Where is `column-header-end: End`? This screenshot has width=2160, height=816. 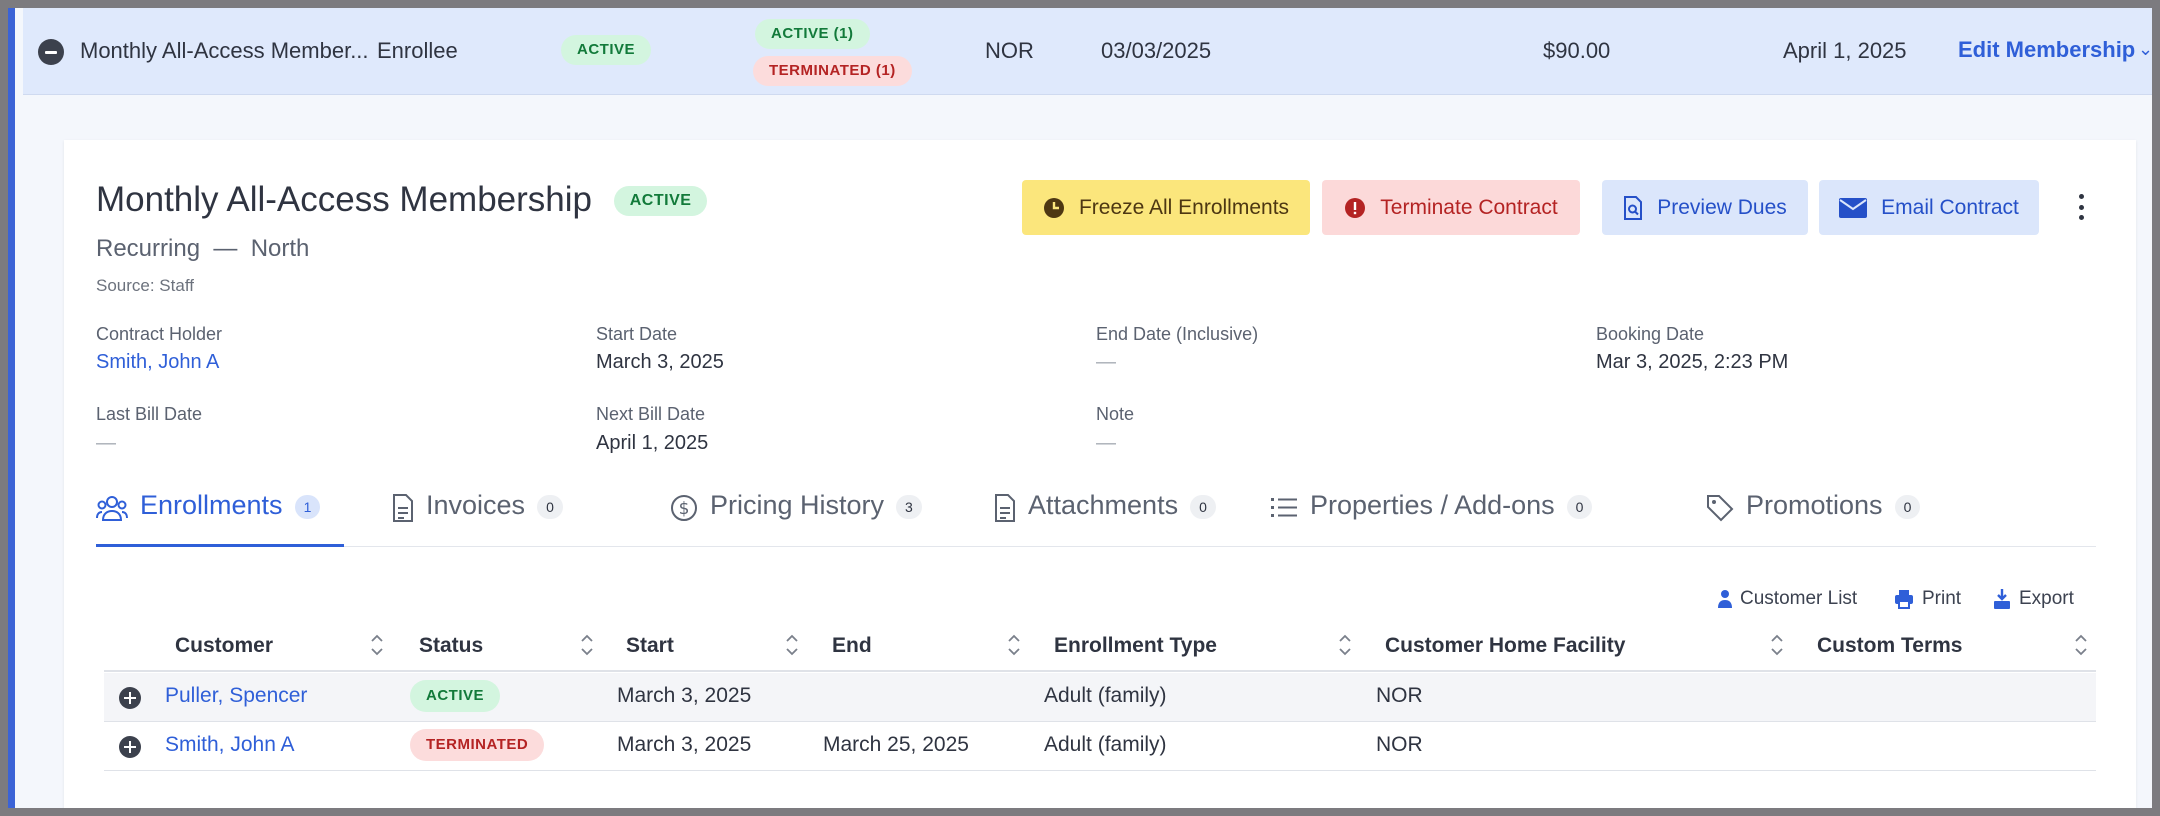 column-header-end: End is located at coordinates (852, 646).